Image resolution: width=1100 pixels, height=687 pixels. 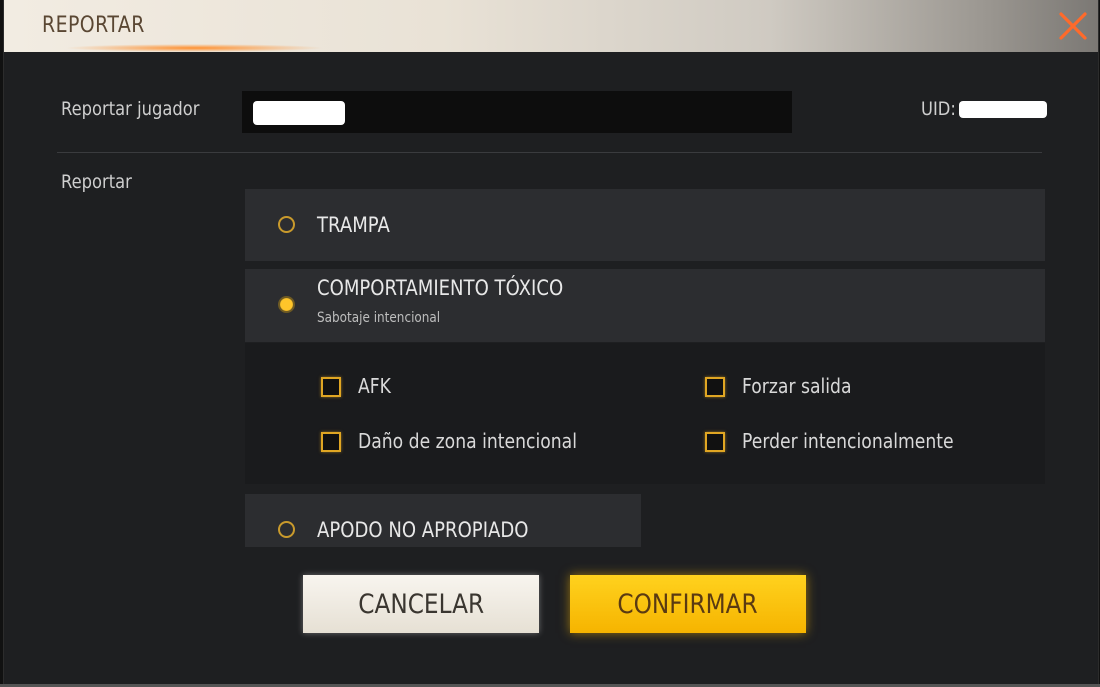 I want to click on option-sublabel: Sabotaje intencional, so click(x=379, y=318).